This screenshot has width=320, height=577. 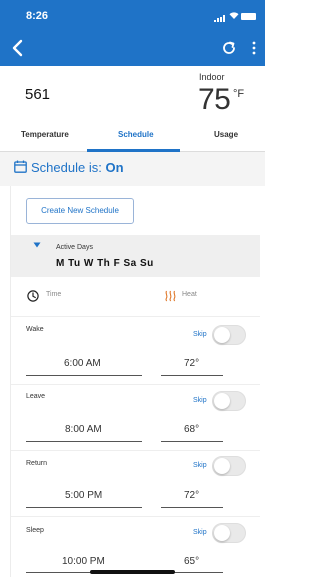 I want to click on time-value-wake: 6:00 AM, so click(x=82, y=363).